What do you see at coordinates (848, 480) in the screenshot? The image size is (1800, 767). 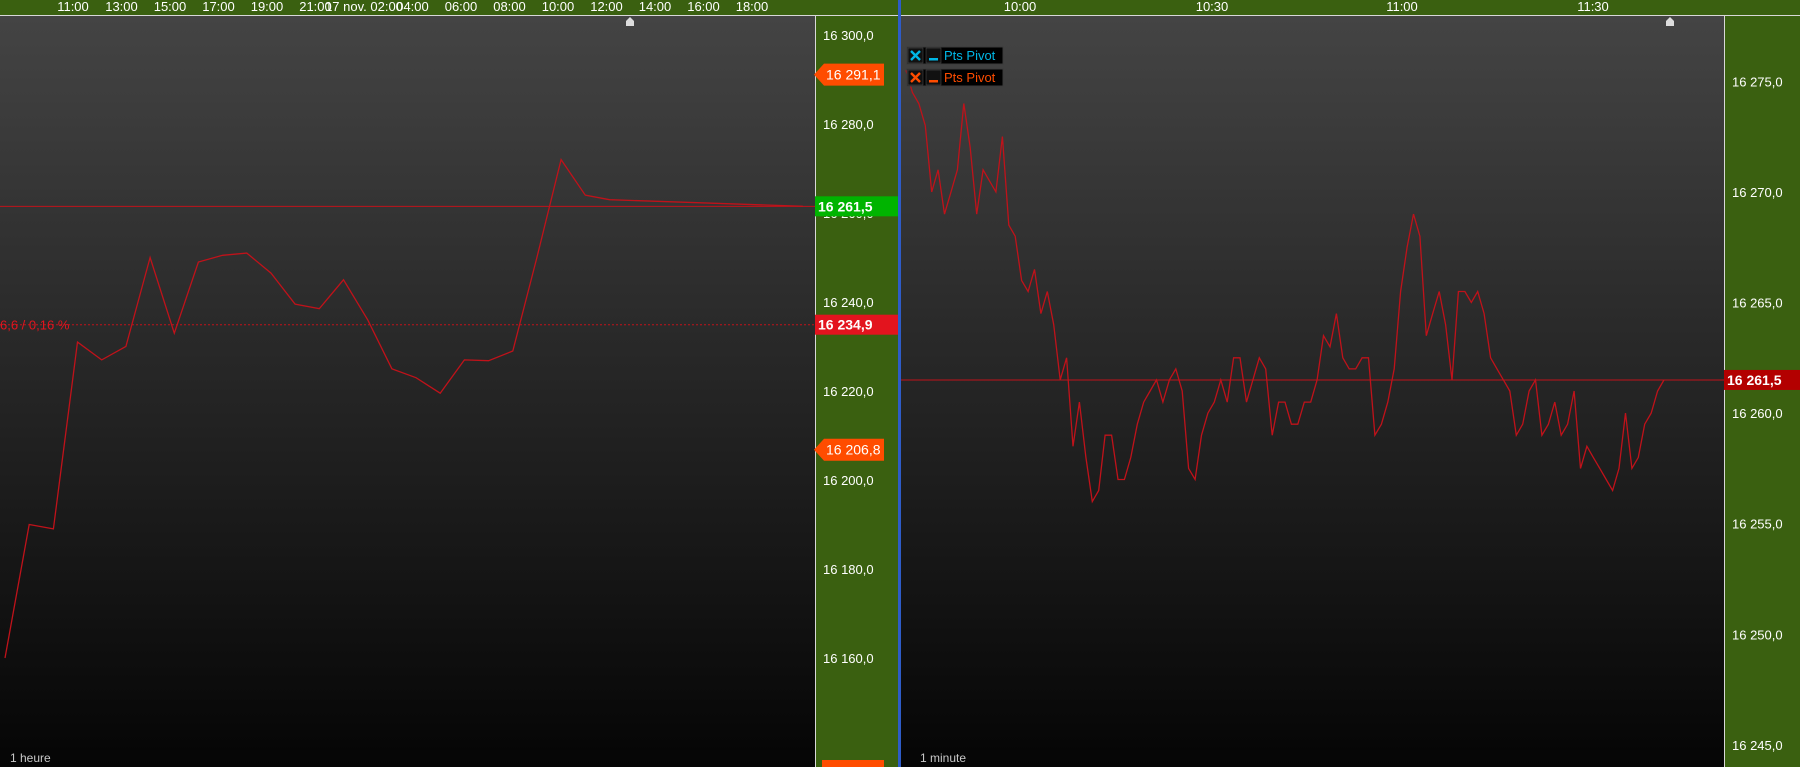 I see `y-tick-label: 16 200,0` at bounding box center [848, 480].